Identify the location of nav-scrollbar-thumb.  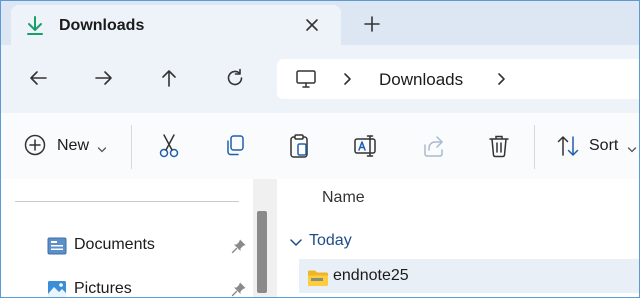
(262, 252).